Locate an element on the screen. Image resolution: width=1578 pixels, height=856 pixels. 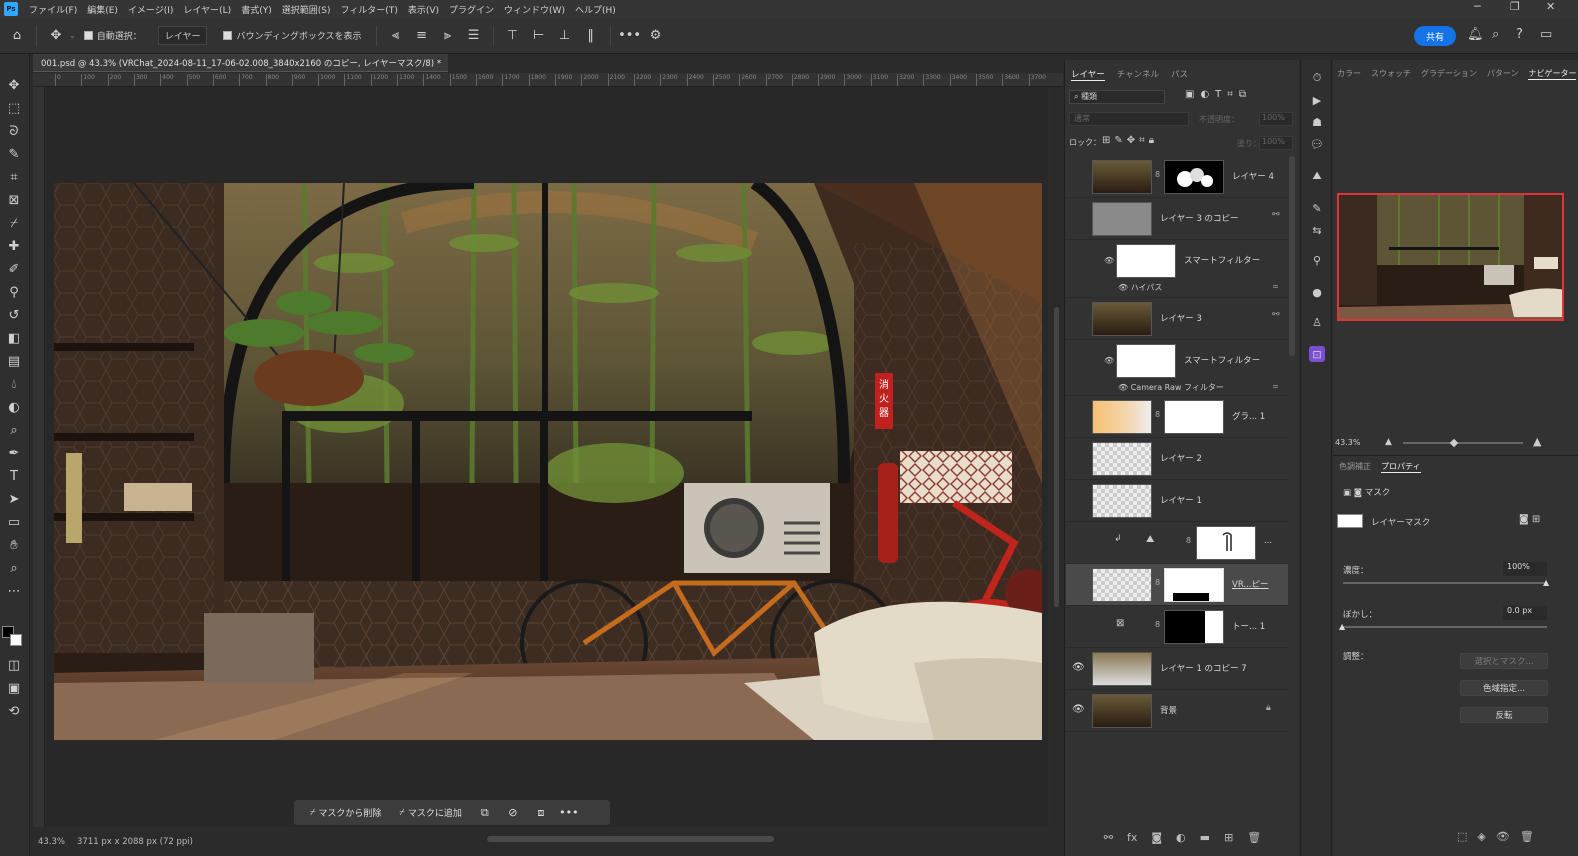
layer-row: 👁︎ レイヤー 1 のコピー 7 is located at coordinates (1177, 669).